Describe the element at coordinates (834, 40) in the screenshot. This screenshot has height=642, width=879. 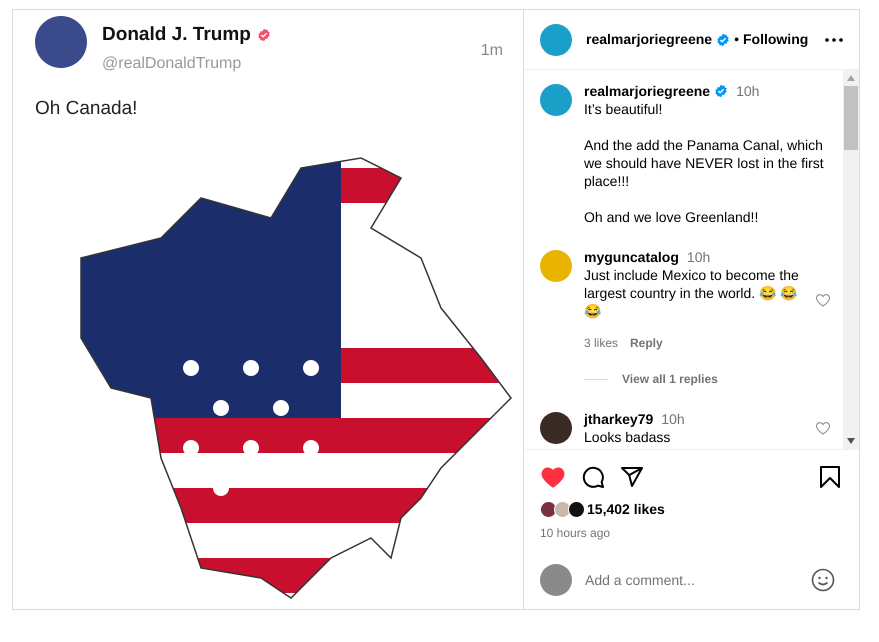
I see `more-icon` at that location.